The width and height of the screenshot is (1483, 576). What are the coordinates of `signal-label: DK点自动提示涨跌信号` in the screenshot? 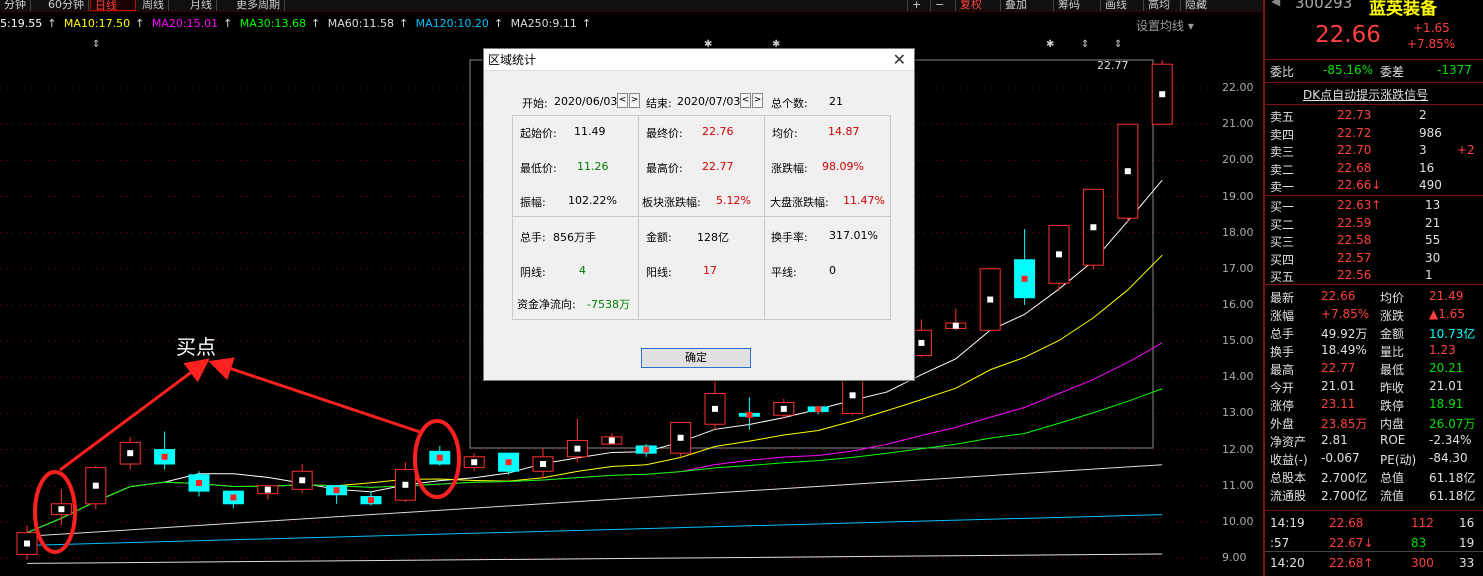 It's located at (1366, 95).